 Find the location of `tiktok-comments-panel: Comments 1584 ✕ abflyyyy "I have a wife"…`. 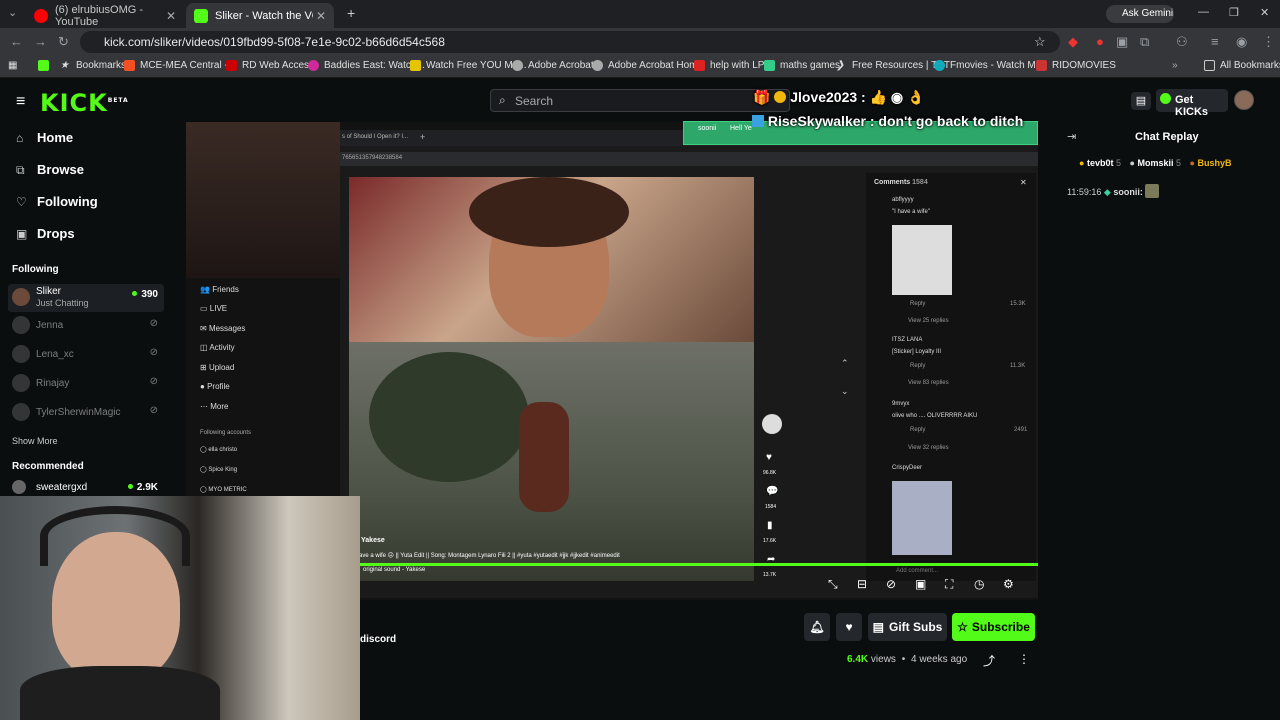

tiktok-comments-panel: Comments 1584 ✕ abflyyyy "I have a wife"… is located at coordinates (951, 377).